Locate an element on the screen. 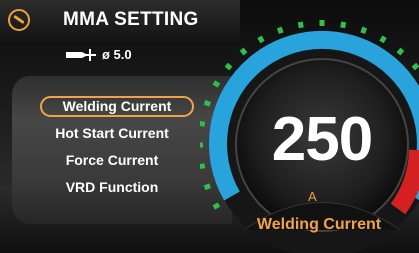  page-title: MMA SETTING is located at coordinates (131, 19).